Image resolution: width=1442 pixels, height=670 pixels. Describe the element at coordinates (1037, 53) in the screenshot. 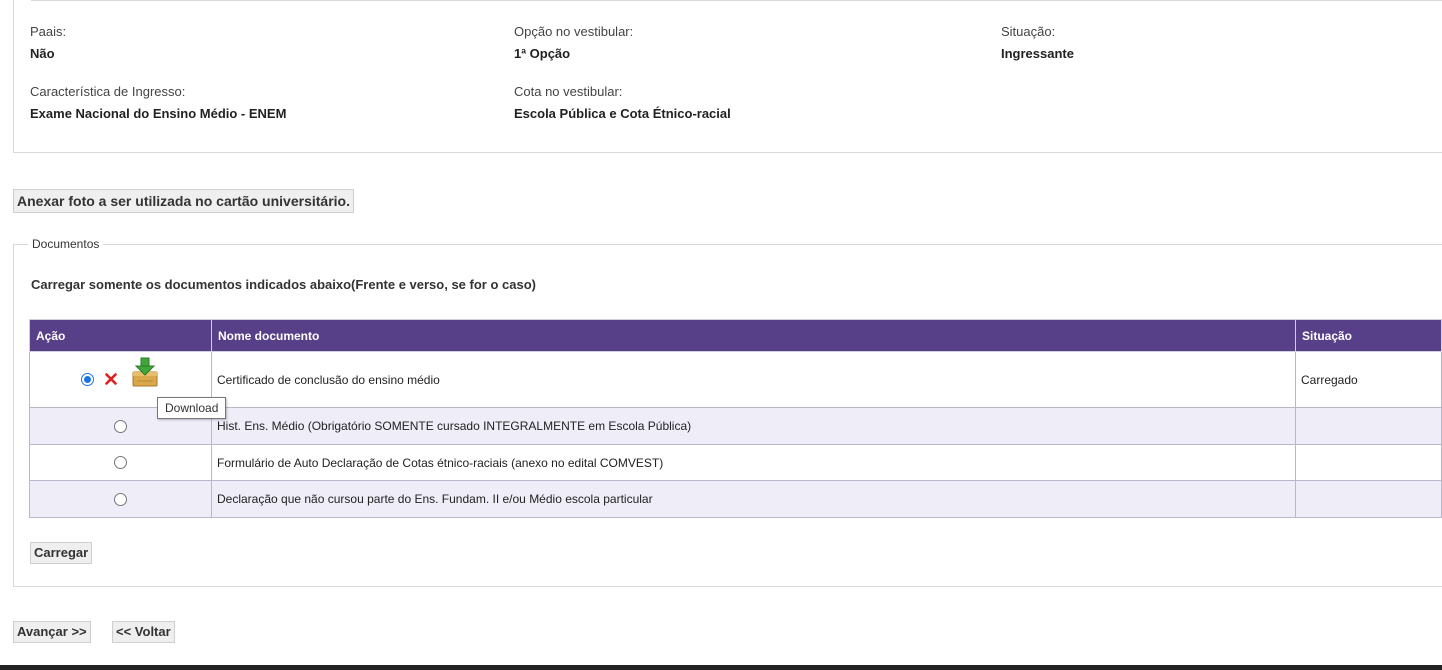

I see `field-value: Ingressante` at that location.